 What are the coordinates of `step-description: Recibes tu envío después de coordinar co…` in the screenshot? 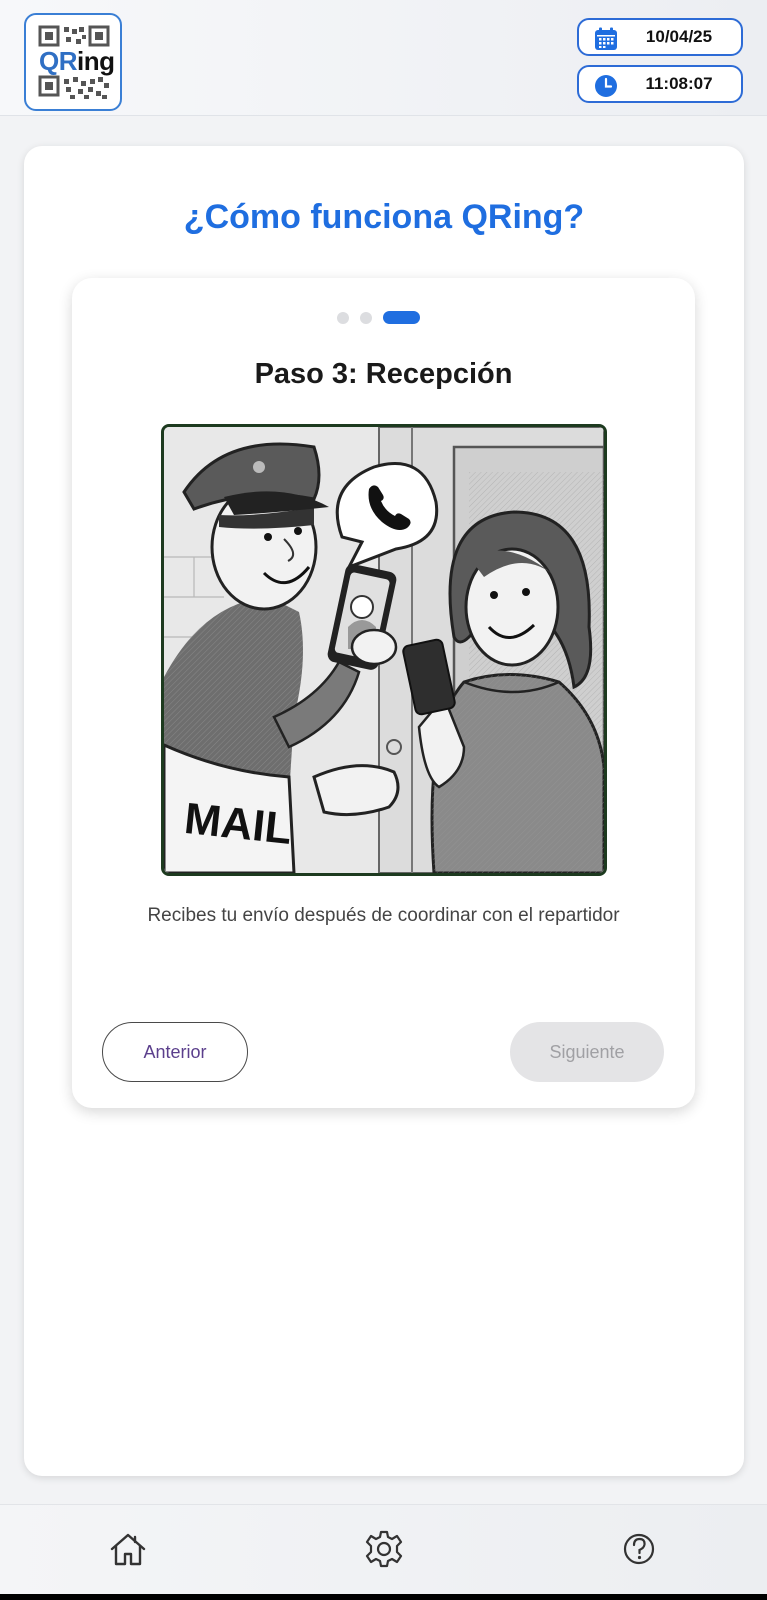 It's located at (383, 915).